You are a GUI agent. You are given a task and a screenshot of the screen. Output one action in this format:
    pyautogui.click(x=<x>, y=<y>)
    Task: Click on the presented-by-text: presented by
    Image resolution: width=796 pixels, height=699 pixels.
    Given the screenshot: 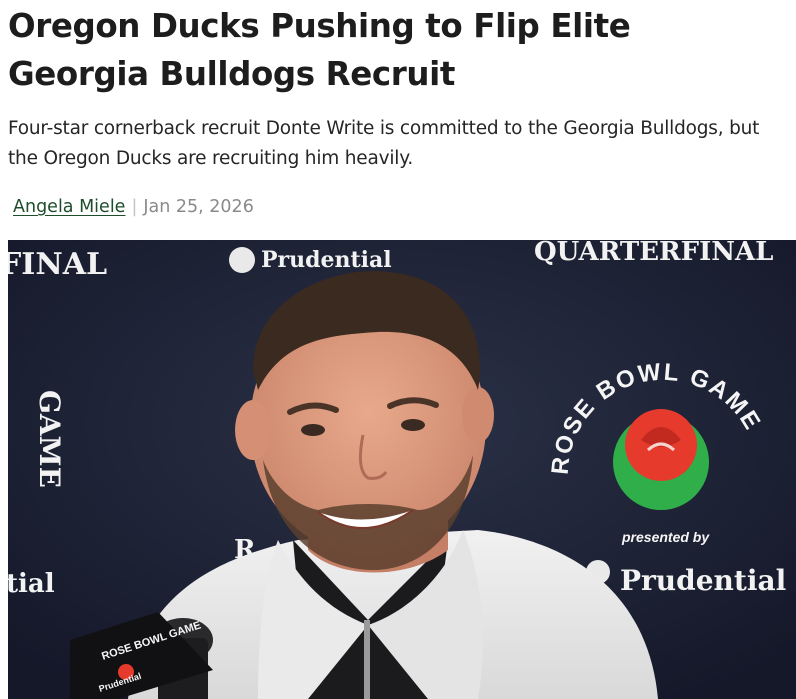 What is the action you would take?
    pyautogui.click(x=665, y=537)
    